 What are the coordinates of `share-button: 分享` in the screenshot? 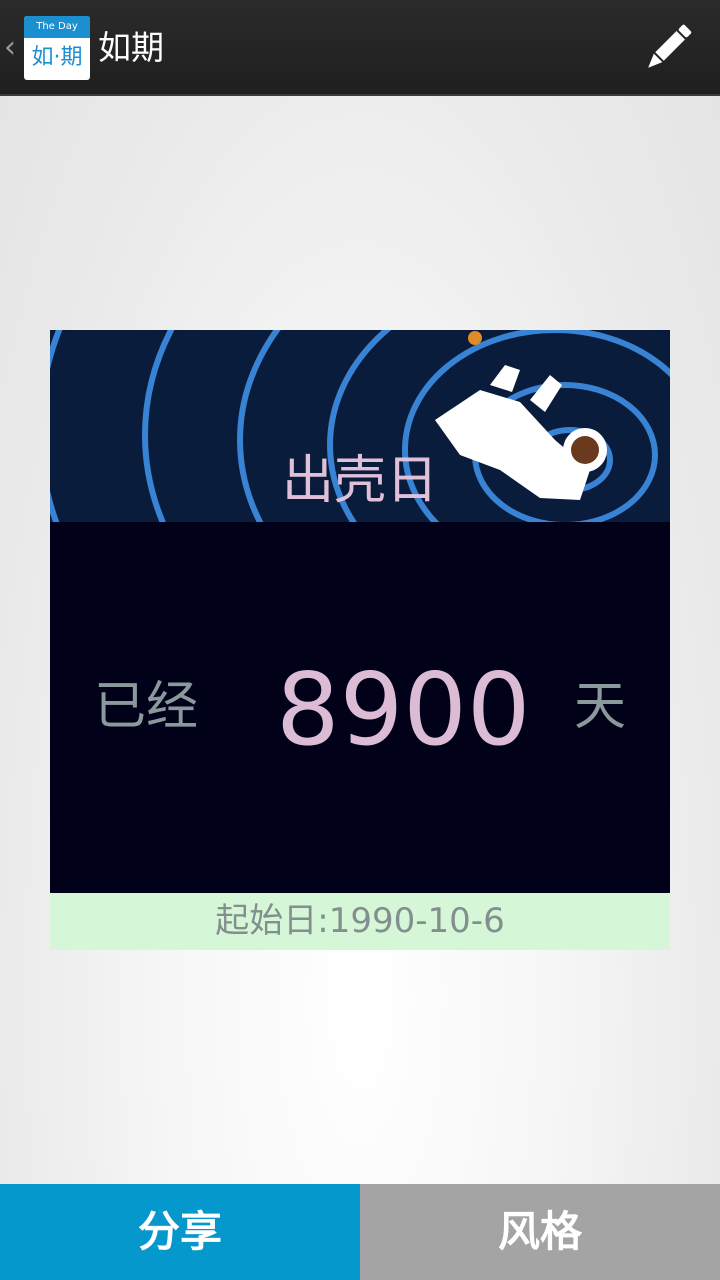 It's located at (180, 1232).